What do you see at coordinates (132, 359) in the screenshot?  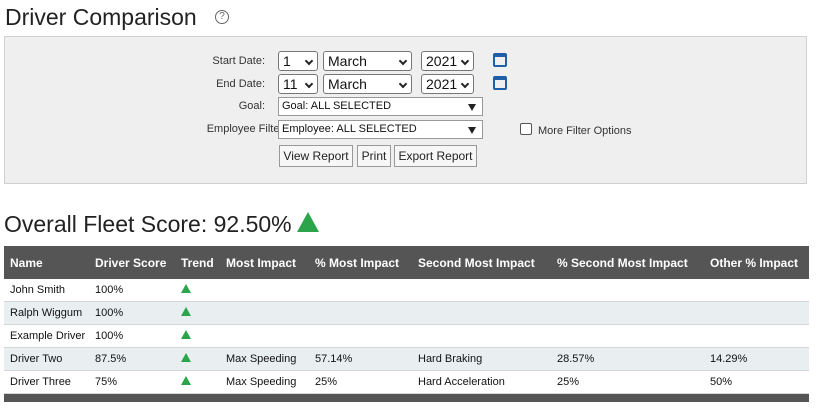 I see `driver-score: 87.5%` at bounding box center [132, 359].